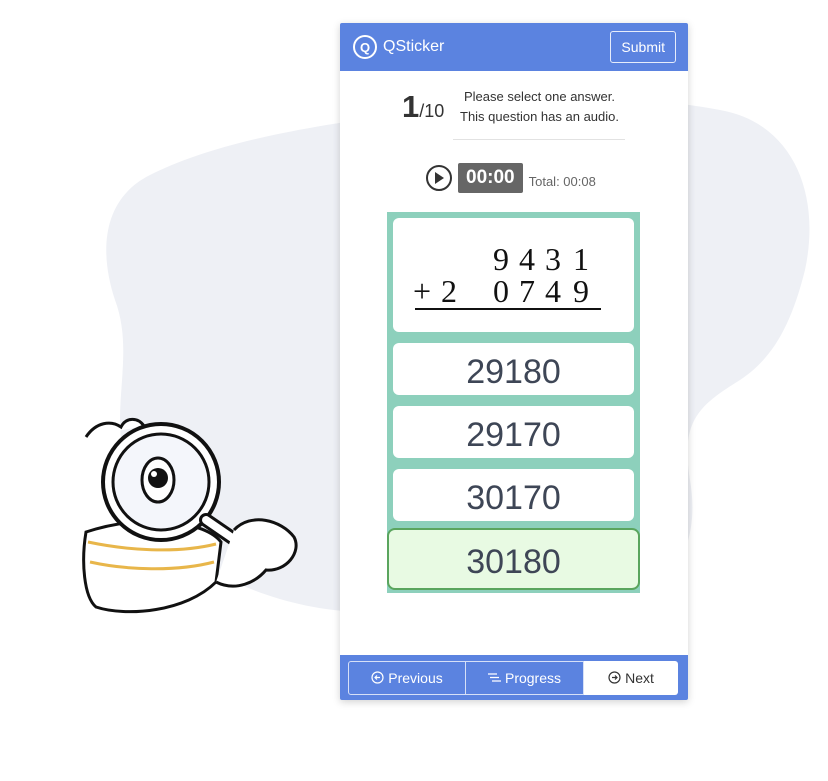 The image size is (828, 781). What do you see at coordinates (539, 139) in the screenshot?
I see `divider` at bounding box center [539, 139].